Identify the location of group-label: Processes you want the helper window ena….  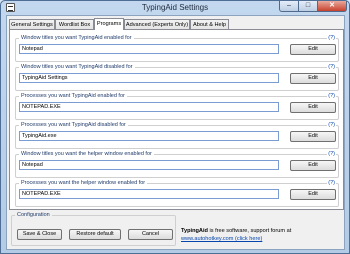
(83, 183).